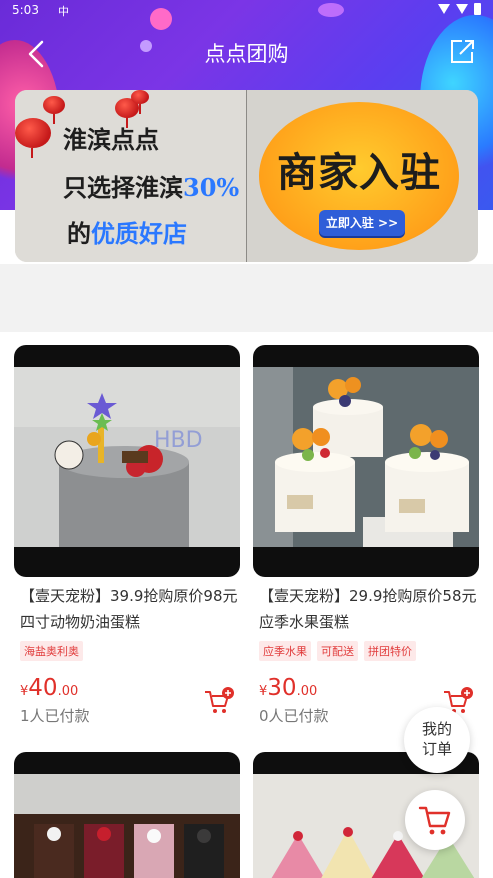 Image resolution: width=493 pixels, height=878 pixels. What do you see at coordinates (444, 9) in the screenshot?
I see `wifi-icon` at bounding box center [444, 9].